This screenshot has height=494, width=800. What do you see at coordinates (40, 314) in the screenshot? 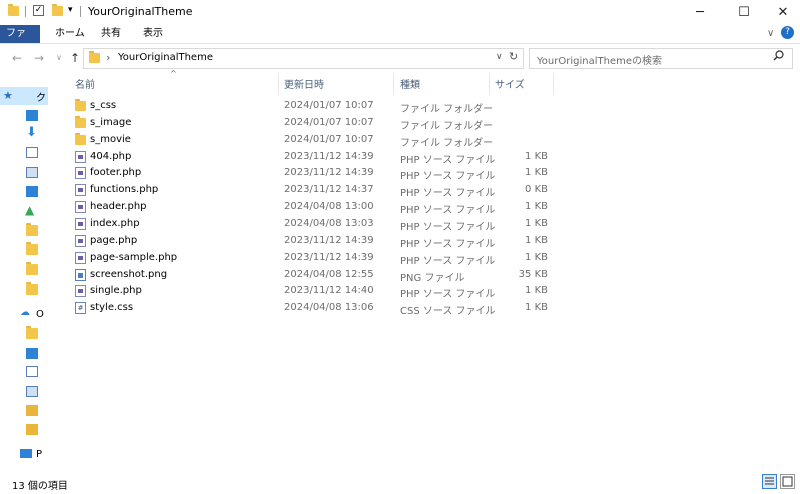
I see `sidebar-item-onedrive: O` at bounding box center [40, 314].